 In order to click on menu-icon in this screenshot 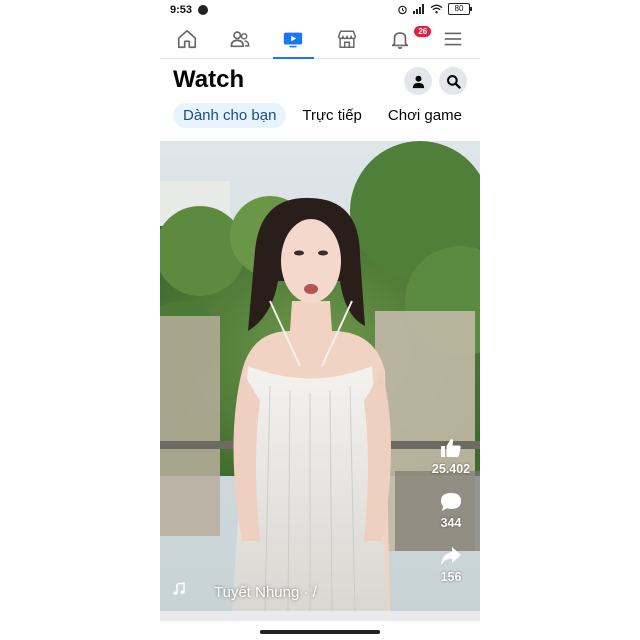, I will do `click(453, 39)`.